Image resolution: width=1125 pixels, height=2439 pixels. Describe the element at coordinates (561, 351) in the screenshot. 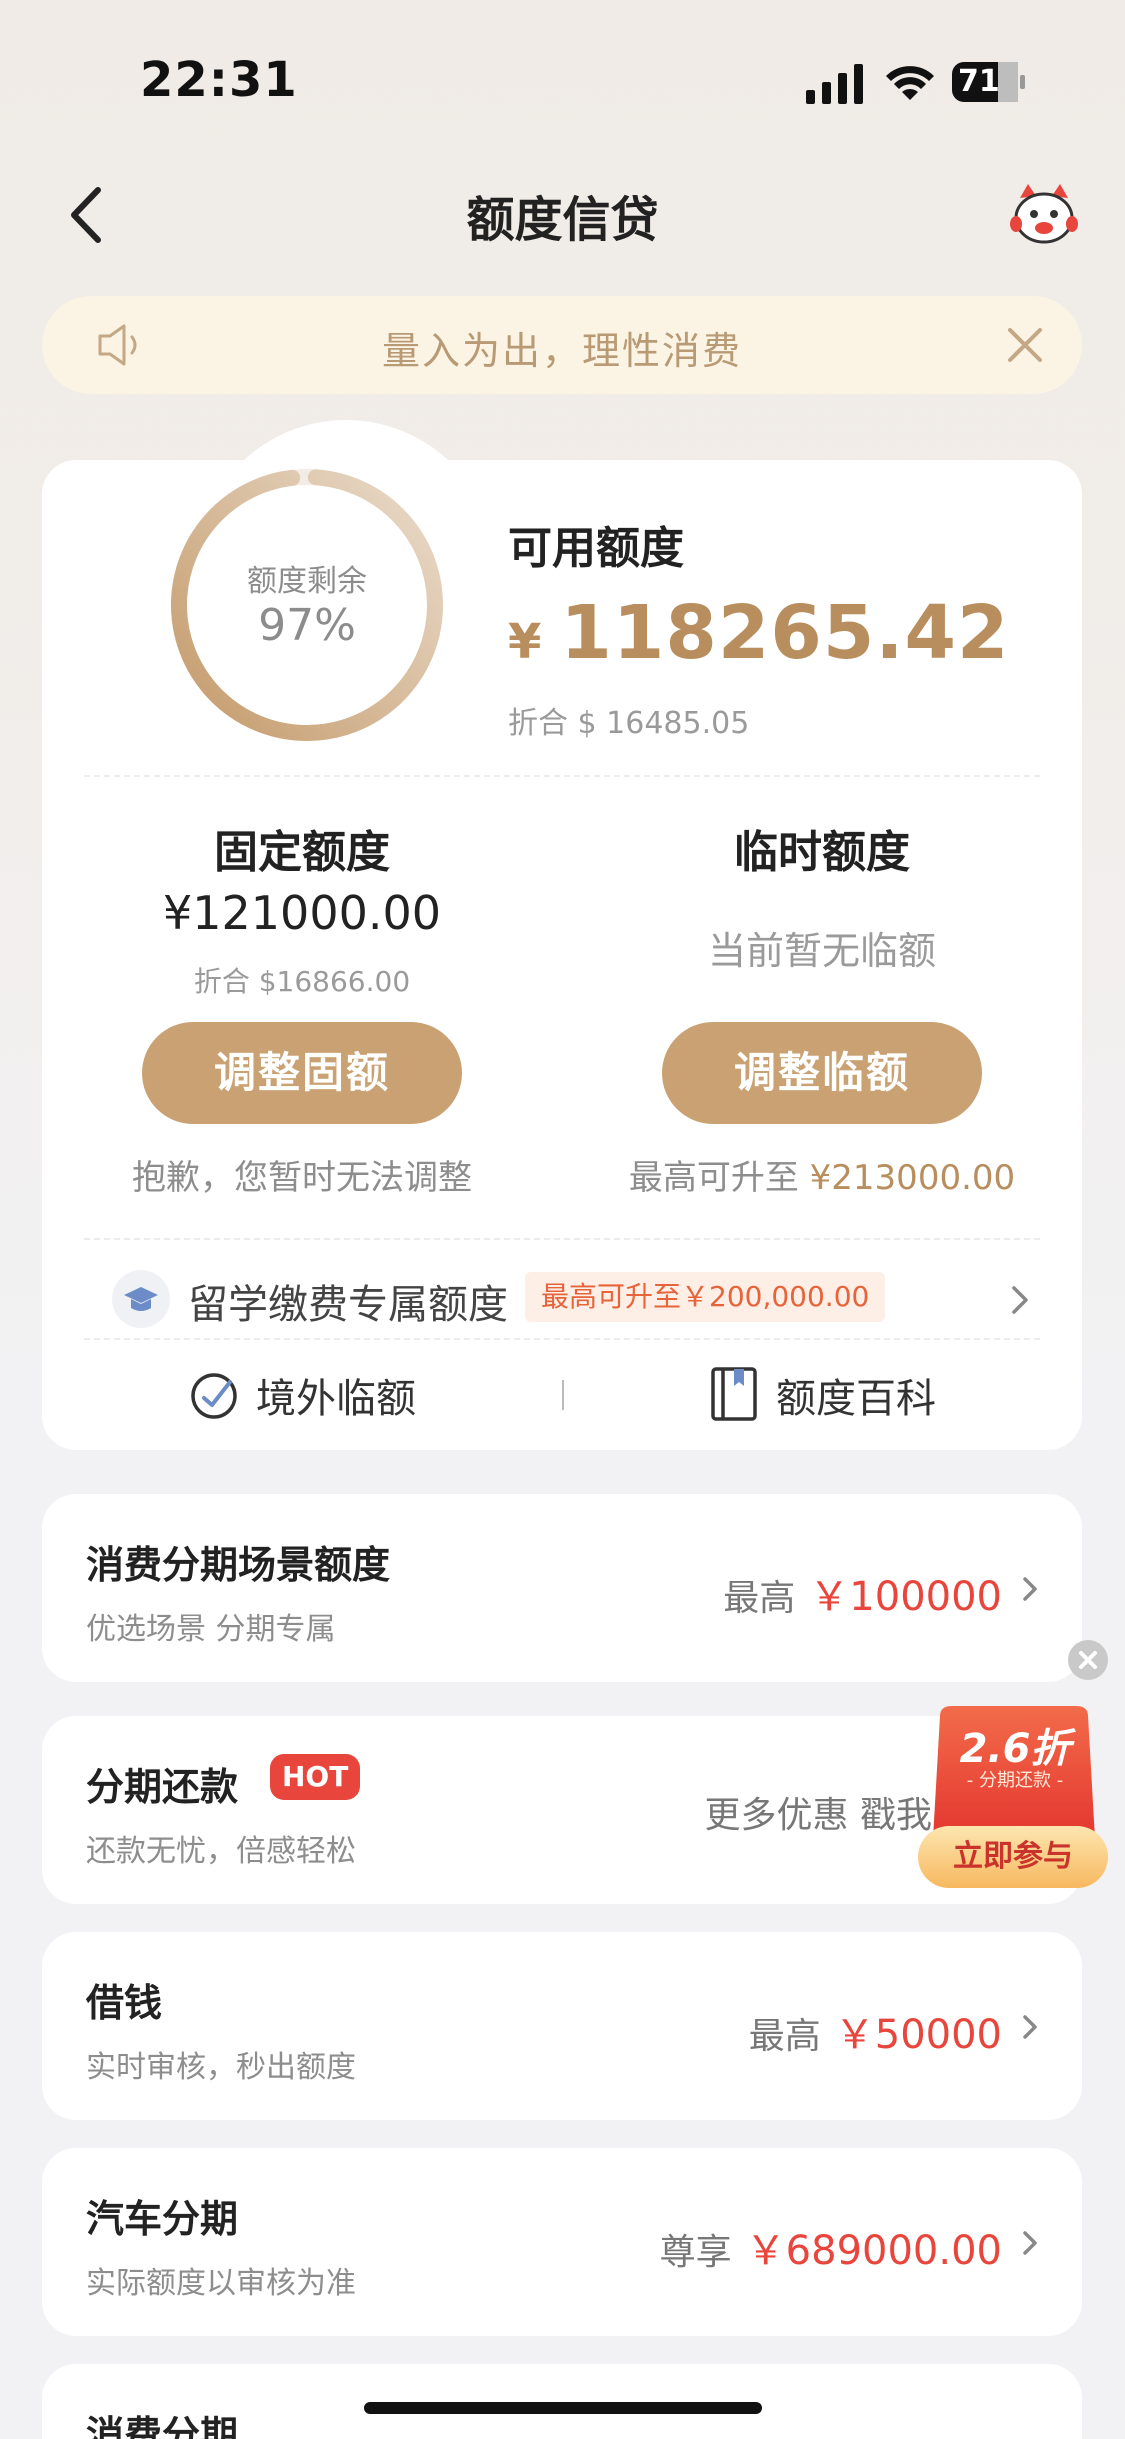

I see `notice-text: 量入为出，理性消费` at that location.